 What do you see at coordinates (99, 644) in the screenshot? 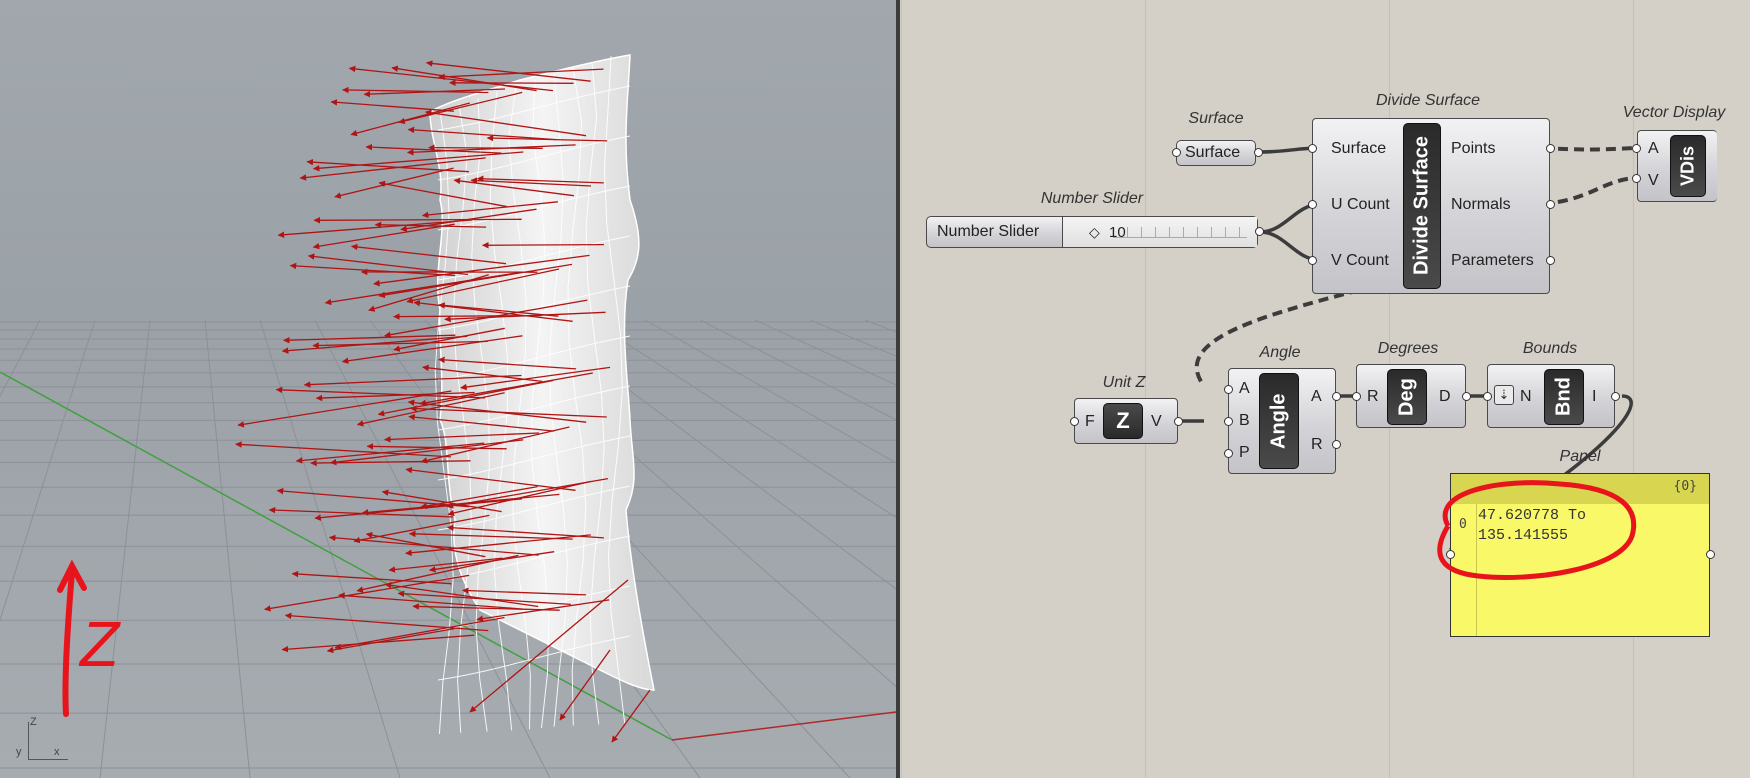
I see `sketch-z-label: Z` at bounding box center [99, 644].